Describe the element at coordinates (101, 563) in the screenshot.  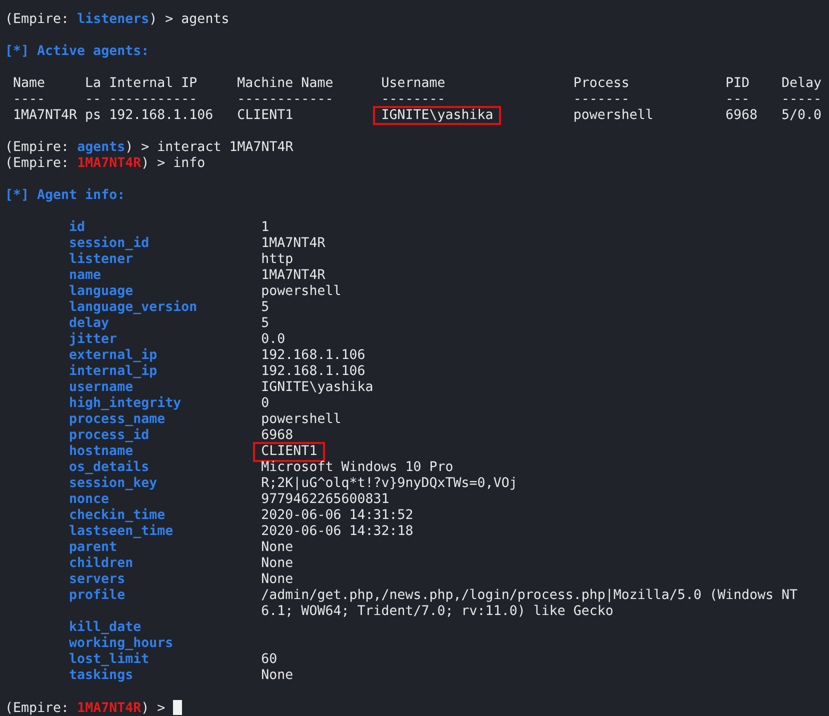
I see `info-key: children` at that location.